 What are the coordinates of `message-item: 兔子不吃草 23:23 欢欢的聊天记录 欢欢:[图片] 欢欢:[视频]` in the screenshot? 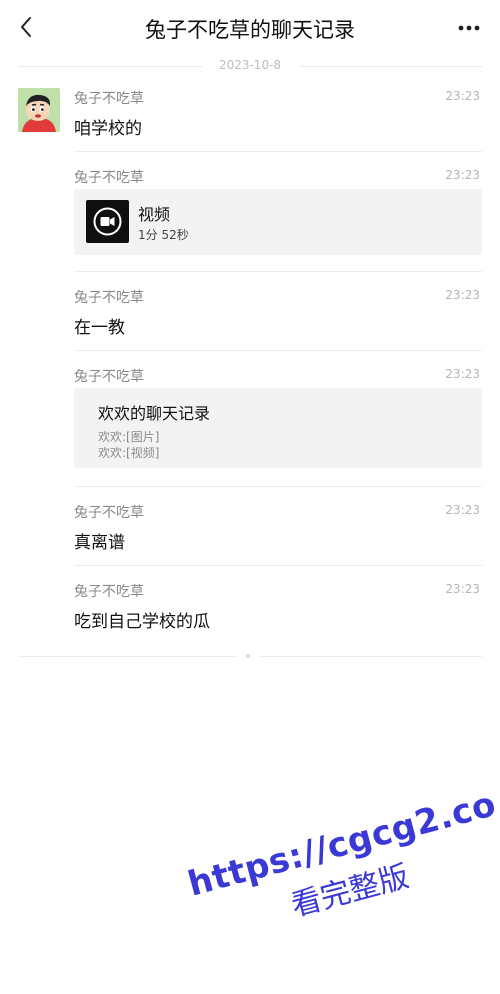 It's located at (278, 427).